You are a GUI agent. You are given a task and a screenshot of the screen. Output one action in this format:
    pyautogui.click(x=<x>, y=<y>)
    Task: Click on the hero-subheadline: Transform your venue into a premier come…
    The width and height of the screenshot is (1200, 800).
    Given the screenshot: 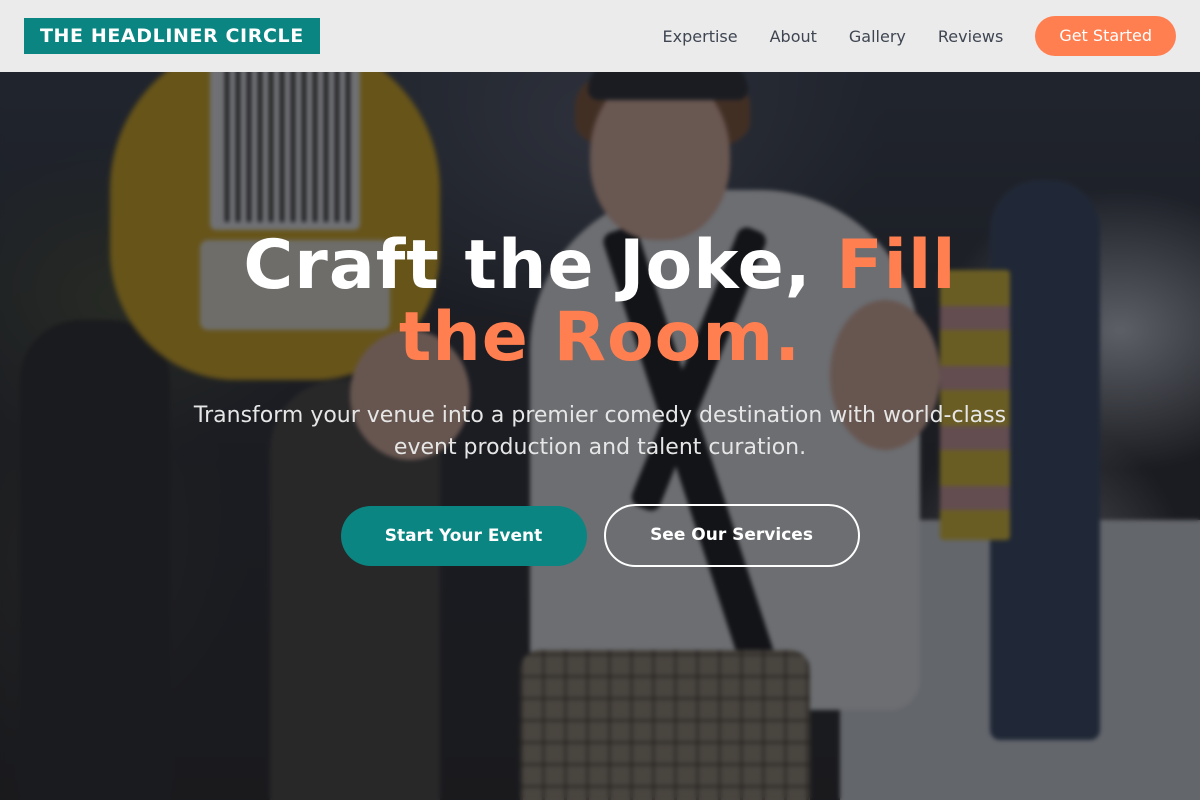 What is the action you would take?
    pyautogui.click(x=600, y=431)
    